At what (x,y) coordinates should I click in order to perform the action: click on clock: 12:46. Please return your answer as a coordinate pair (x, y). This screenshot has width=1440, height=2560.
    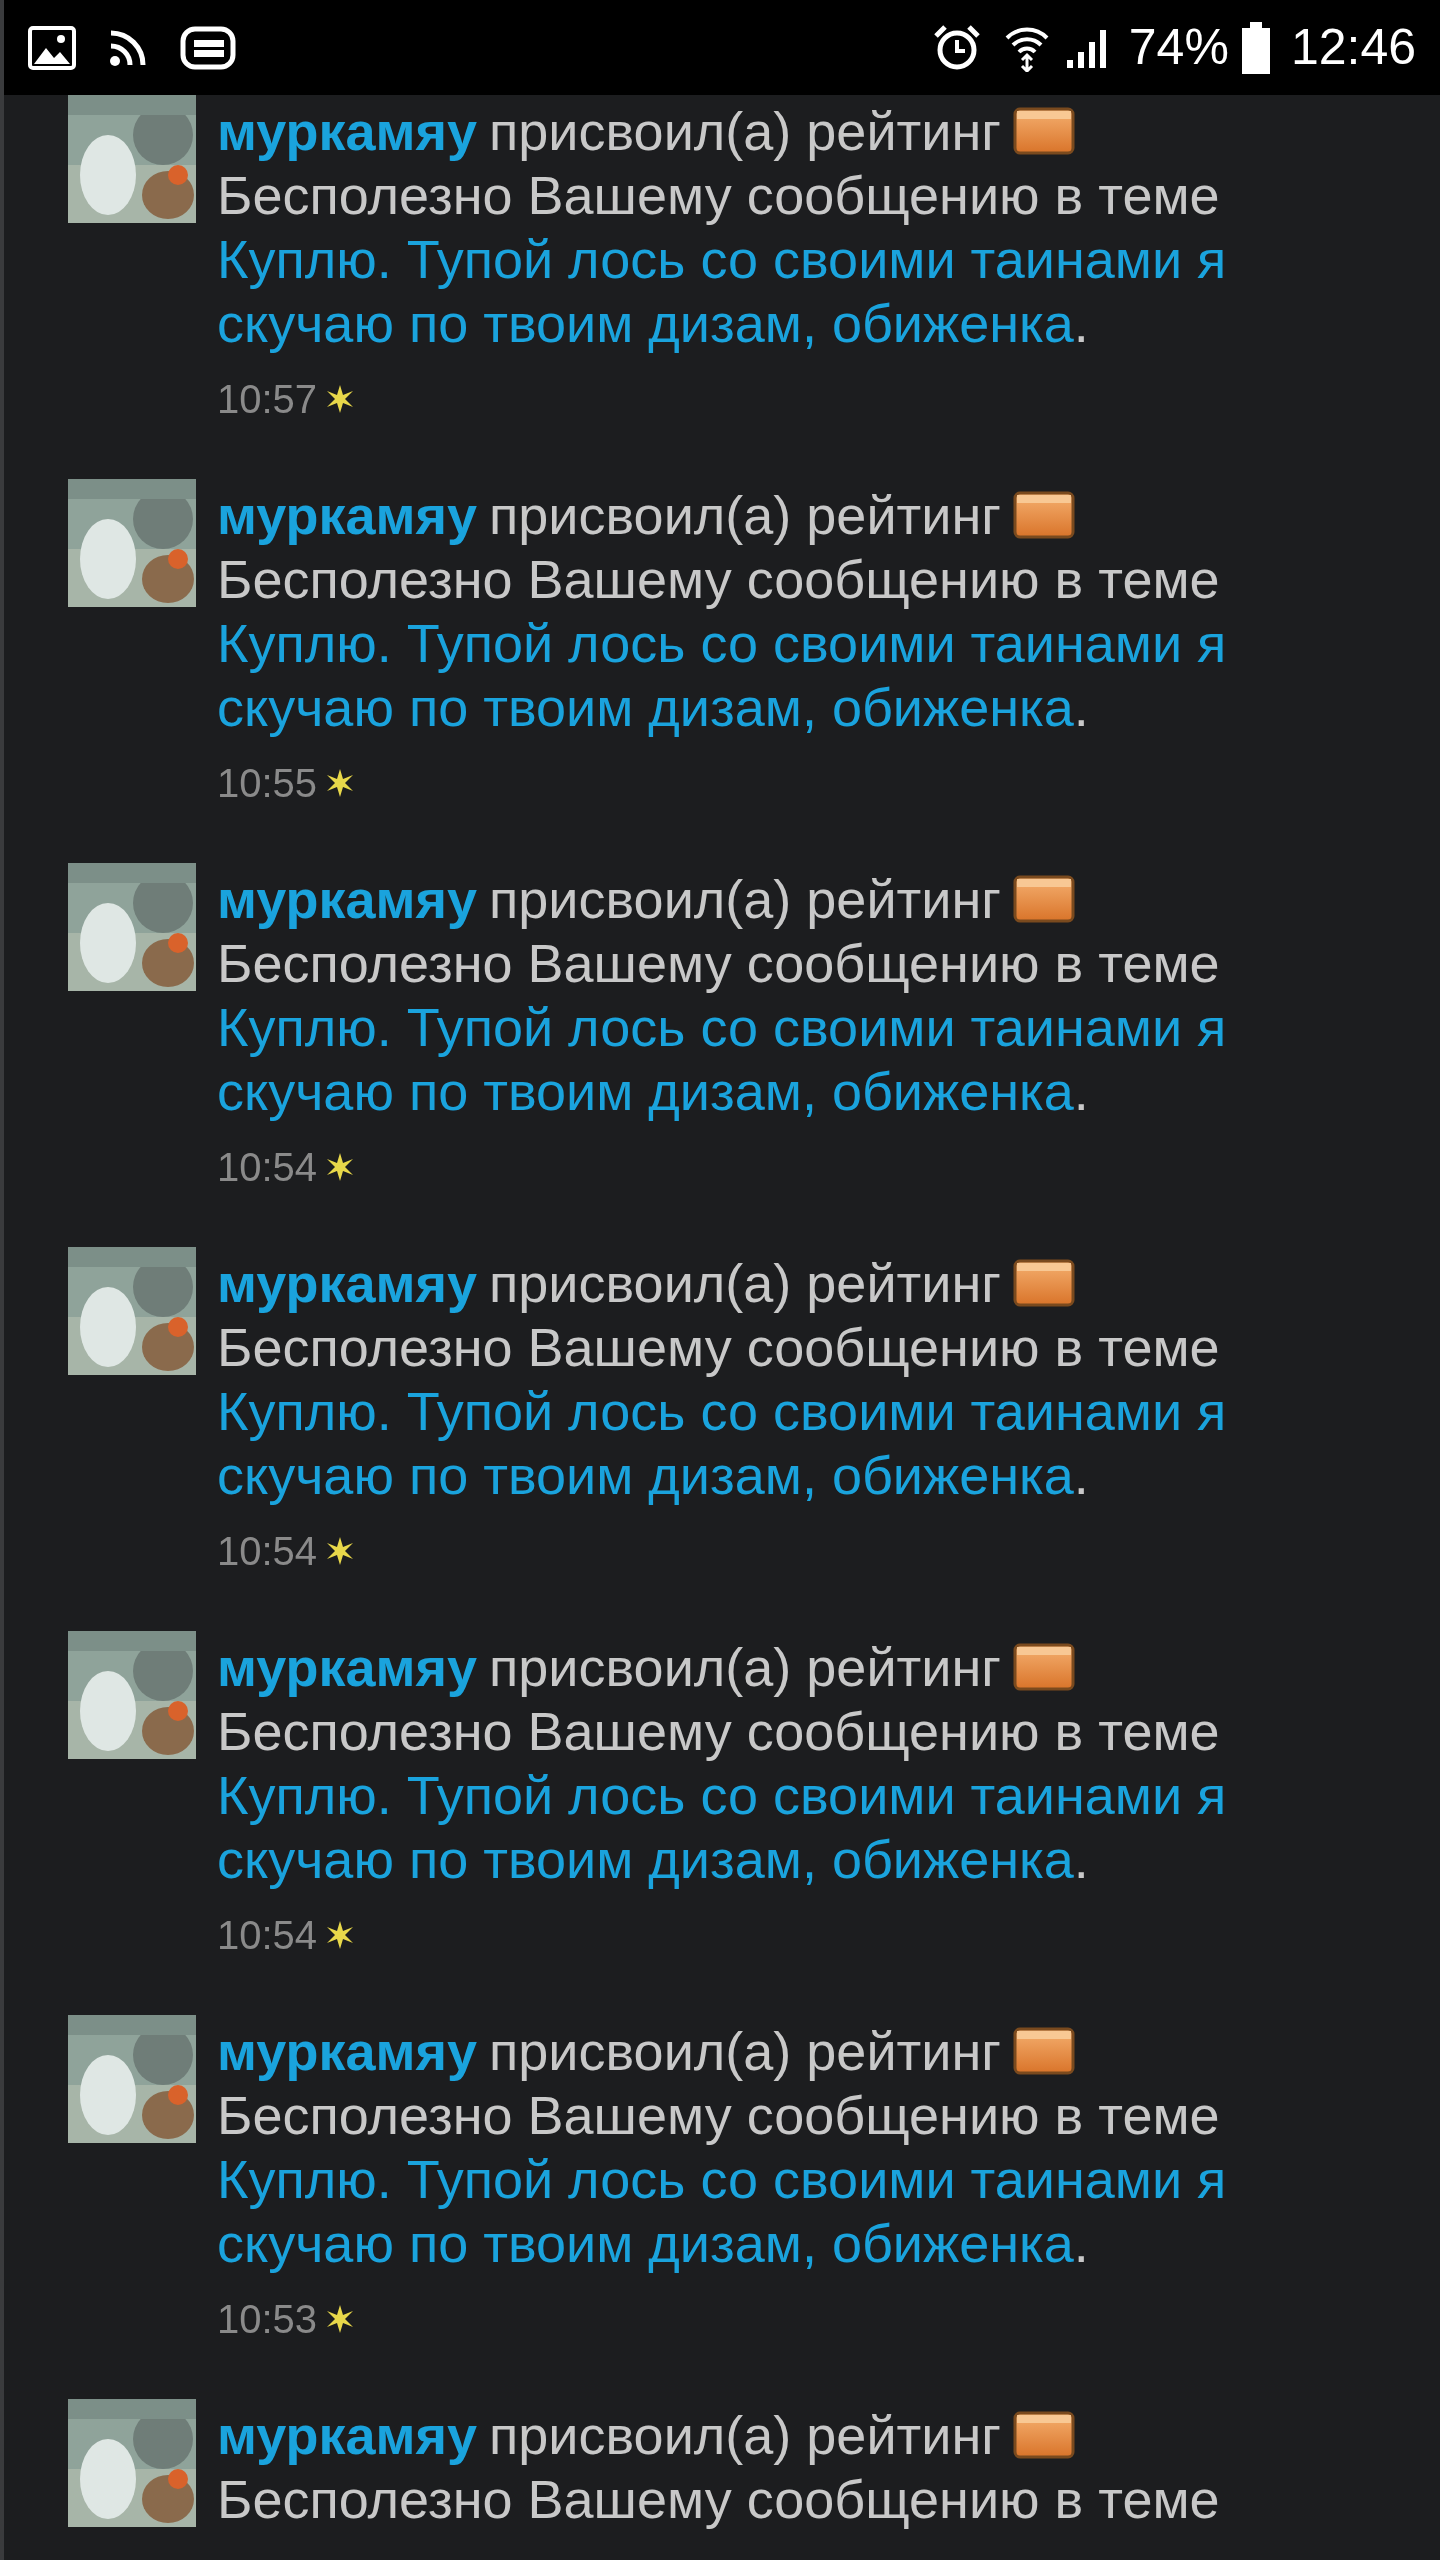
    Looking at the image, I should click on (1353, 47).